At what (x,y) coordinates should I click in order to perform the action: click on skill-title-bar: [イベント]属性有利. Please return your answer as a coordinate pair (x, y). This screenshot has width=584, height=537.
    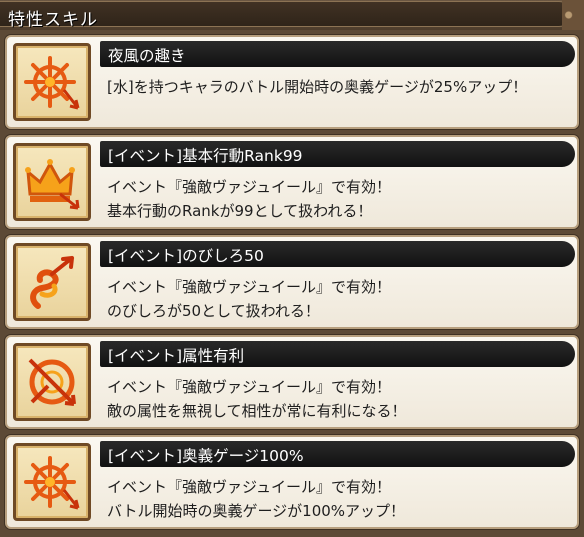
    Looking at the image, I should click on (337, 354).